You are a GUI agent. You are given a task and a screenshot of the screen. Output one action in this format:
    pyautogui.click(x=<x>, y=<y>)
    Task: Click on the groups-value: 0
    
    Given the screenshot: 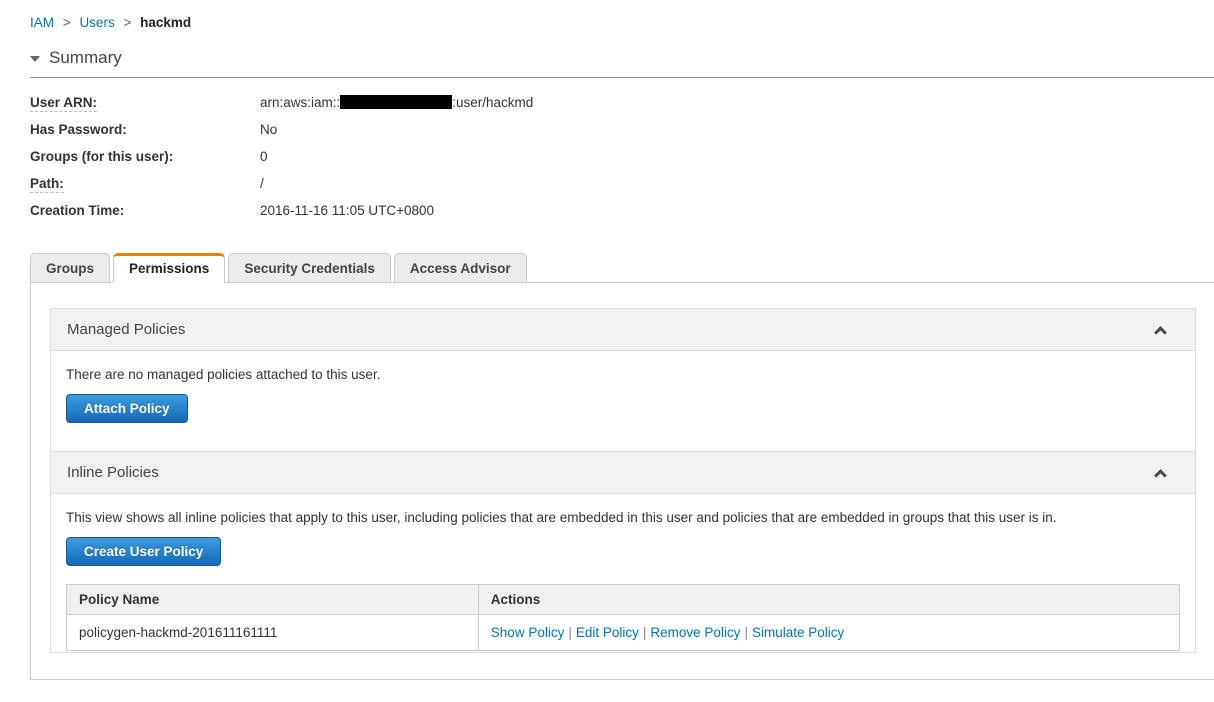 What is the action you would take?
    pyautogui.click(x=264, y=156)
    